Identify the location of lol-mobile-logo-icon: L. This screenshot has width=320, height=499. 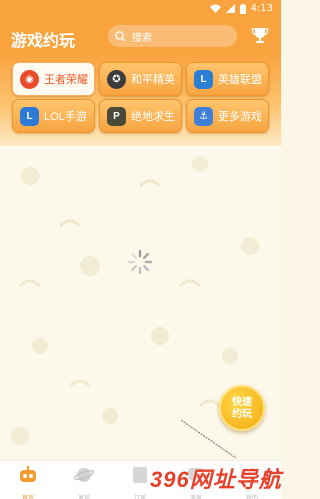
(29, 116).